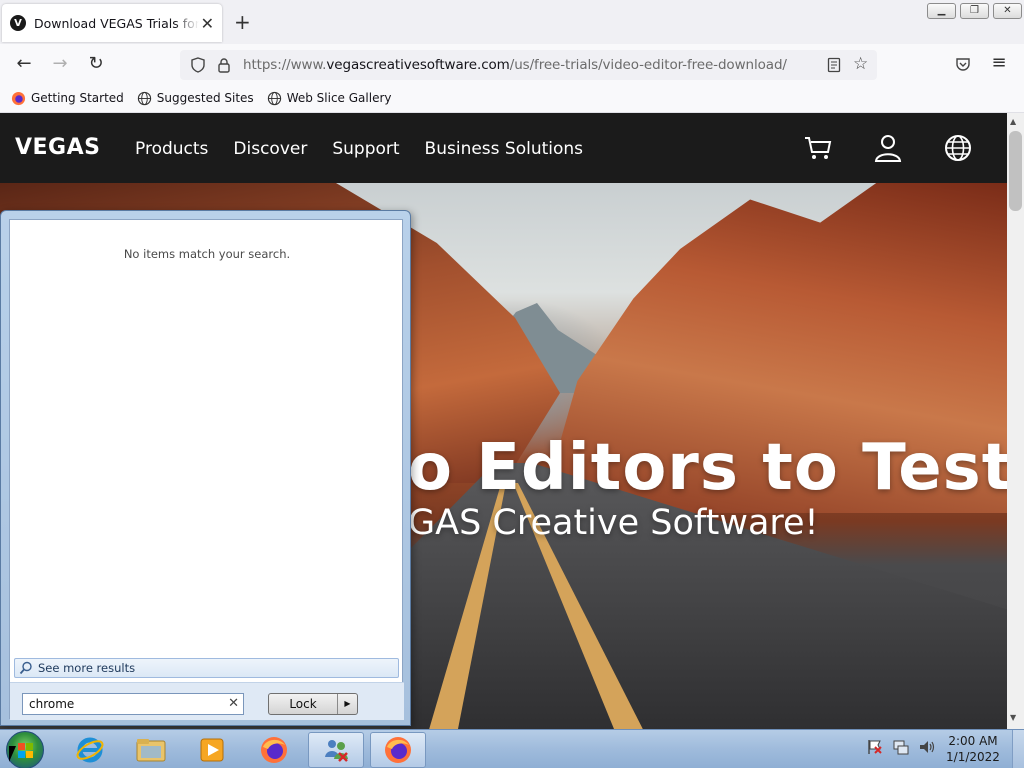 The image size is (1024, 768). Describe the element at coordinates (195, 98) in the screenshot. I see `bookmark-suggested-sites: Suggested Sites` at that location.